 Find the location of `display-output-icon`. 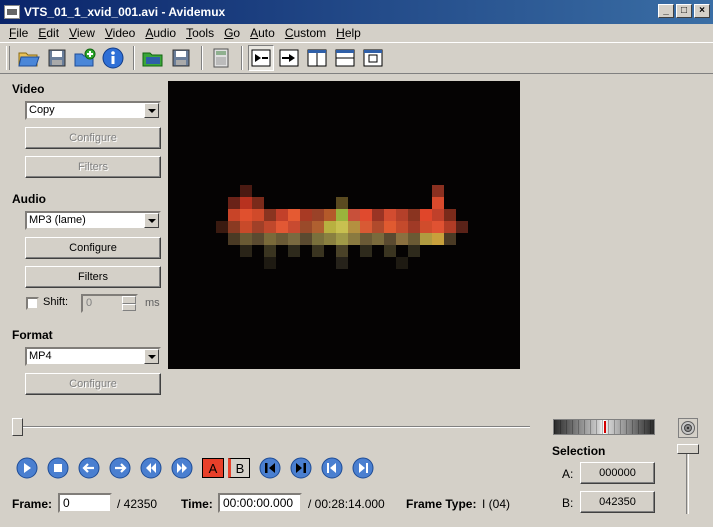

display-output-icon is located at coordinates (289, 58).